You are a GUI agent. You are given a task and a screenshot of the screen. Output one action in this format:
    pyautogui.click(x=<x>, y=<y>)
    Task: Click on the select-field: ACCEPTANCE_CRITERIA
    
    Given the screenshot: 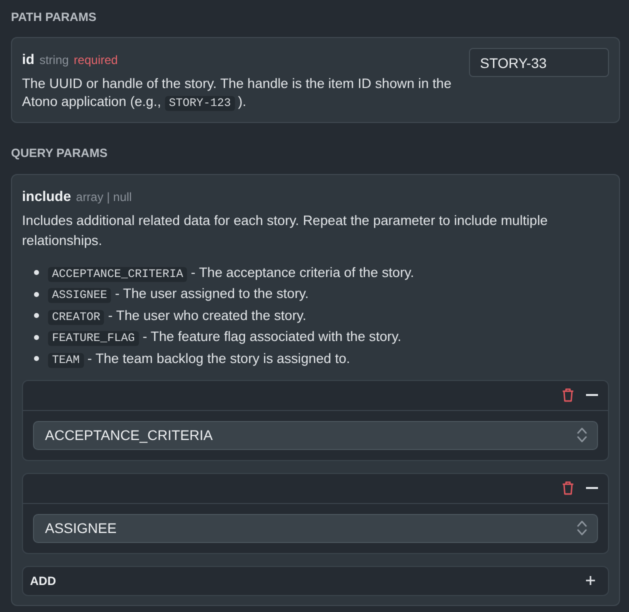 What is the action you would take?
    pyautogui.click(x=315, y=435)
    